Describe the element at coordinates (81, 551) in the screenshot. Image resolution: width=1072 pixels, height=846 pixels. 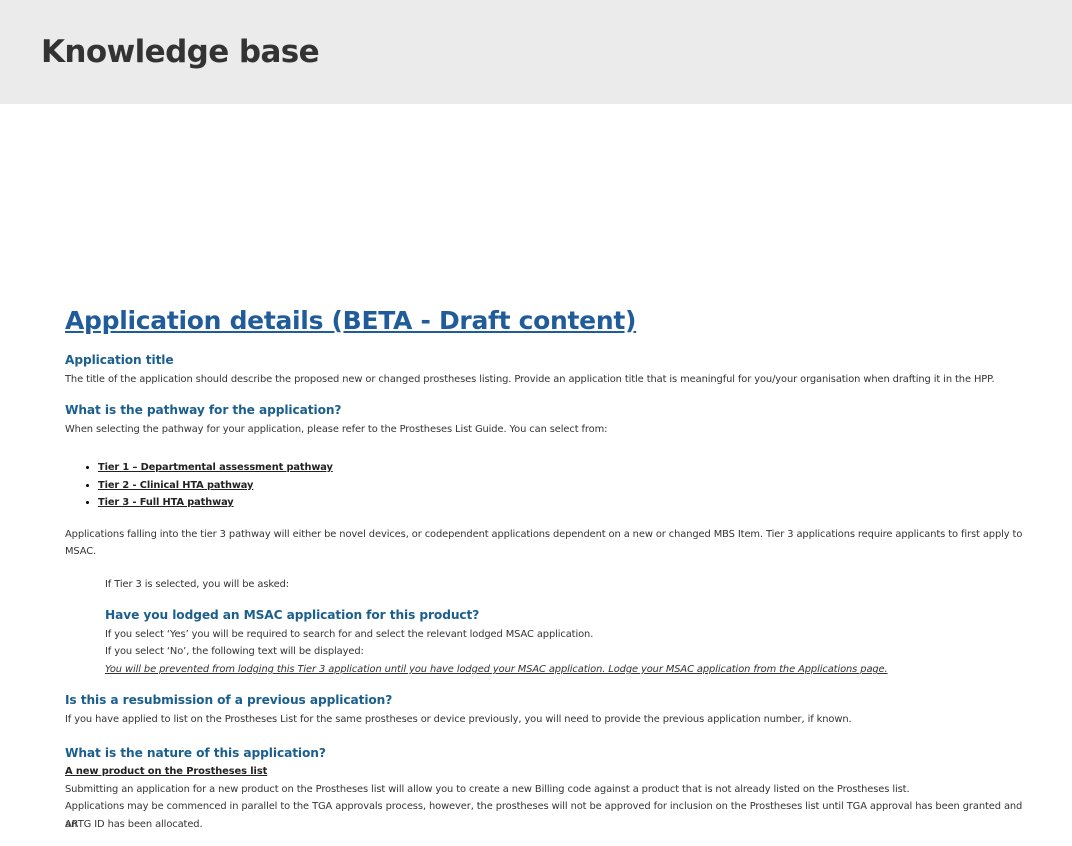
I see `tier3-note-line2: MSAC.` at that location.